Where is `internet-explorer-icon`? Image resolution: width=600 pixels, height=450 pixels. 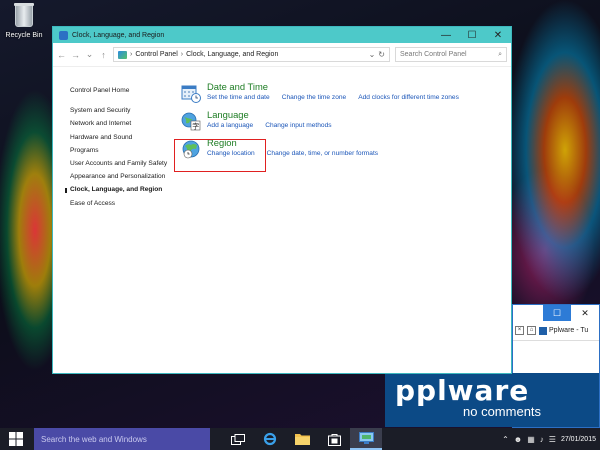
internet-explorer-icon is located at coordinates (270, 439).